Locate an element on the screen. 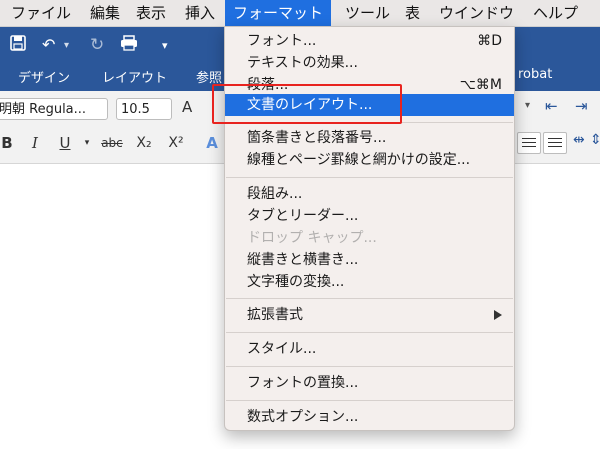 The width and height of the screenshot is (600, 449). menu-item-font: フォント... ⌘D is located at coordinates (369, 41).